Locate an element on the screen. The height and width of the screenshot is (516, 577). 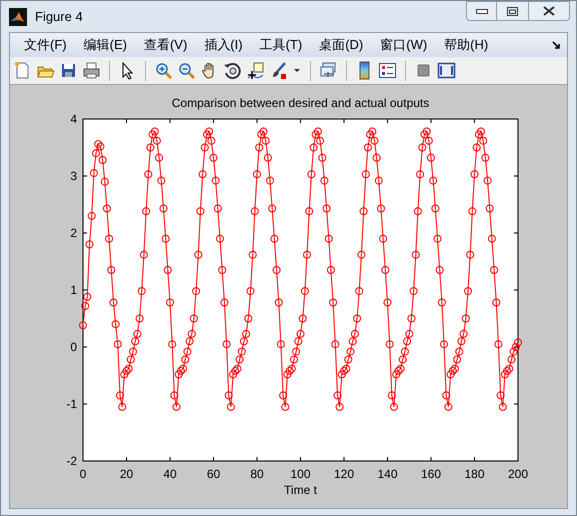
rotate-icon is located at coordinates (232, 70).